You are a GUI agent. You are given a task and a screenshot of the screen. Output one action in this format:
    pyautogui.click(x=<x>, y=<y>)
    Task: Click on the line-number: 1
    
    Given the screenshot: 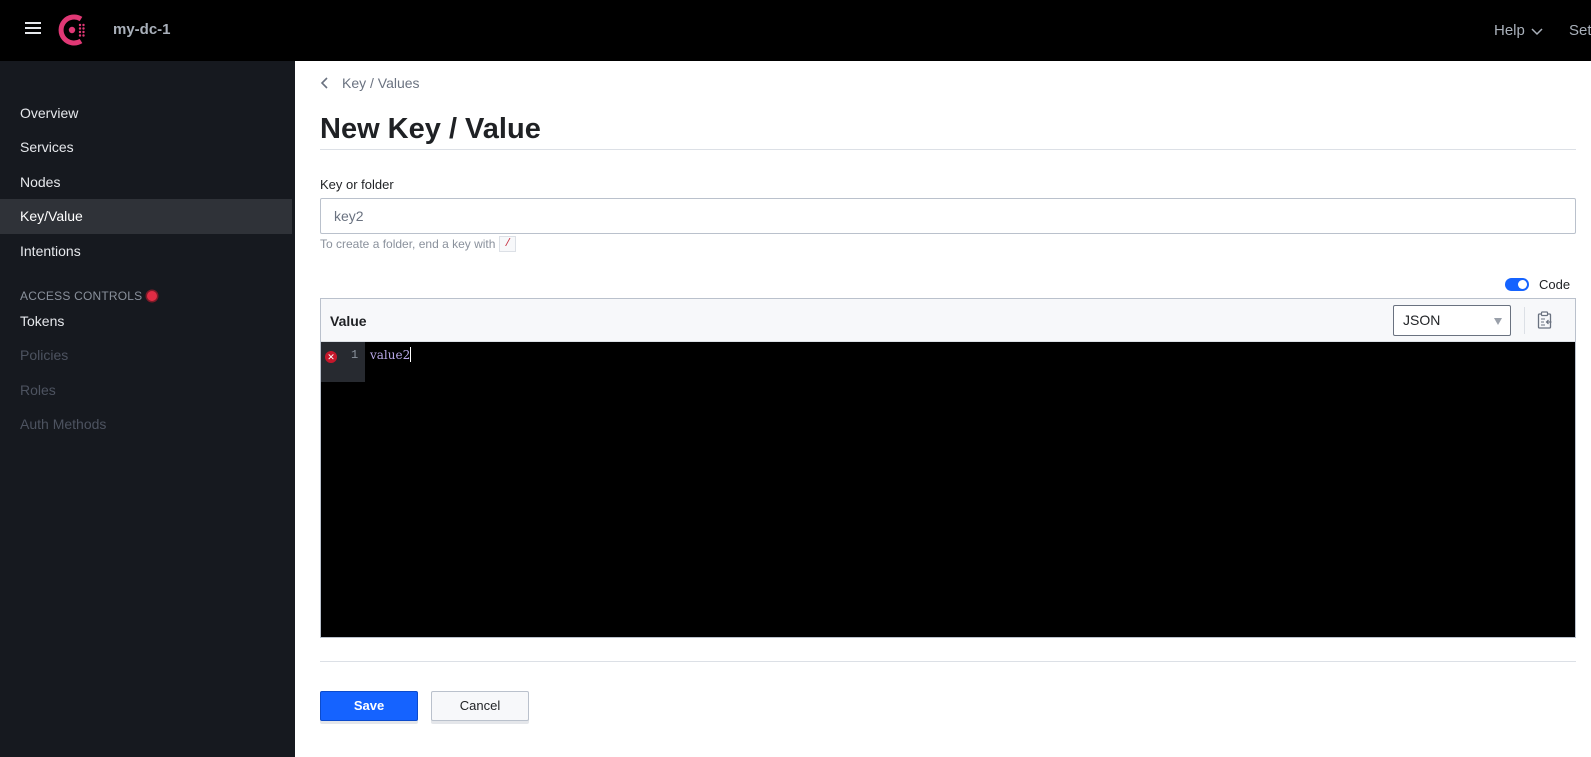 What is the action you would take?
    pyautogui.click(x=355, y=355)
    